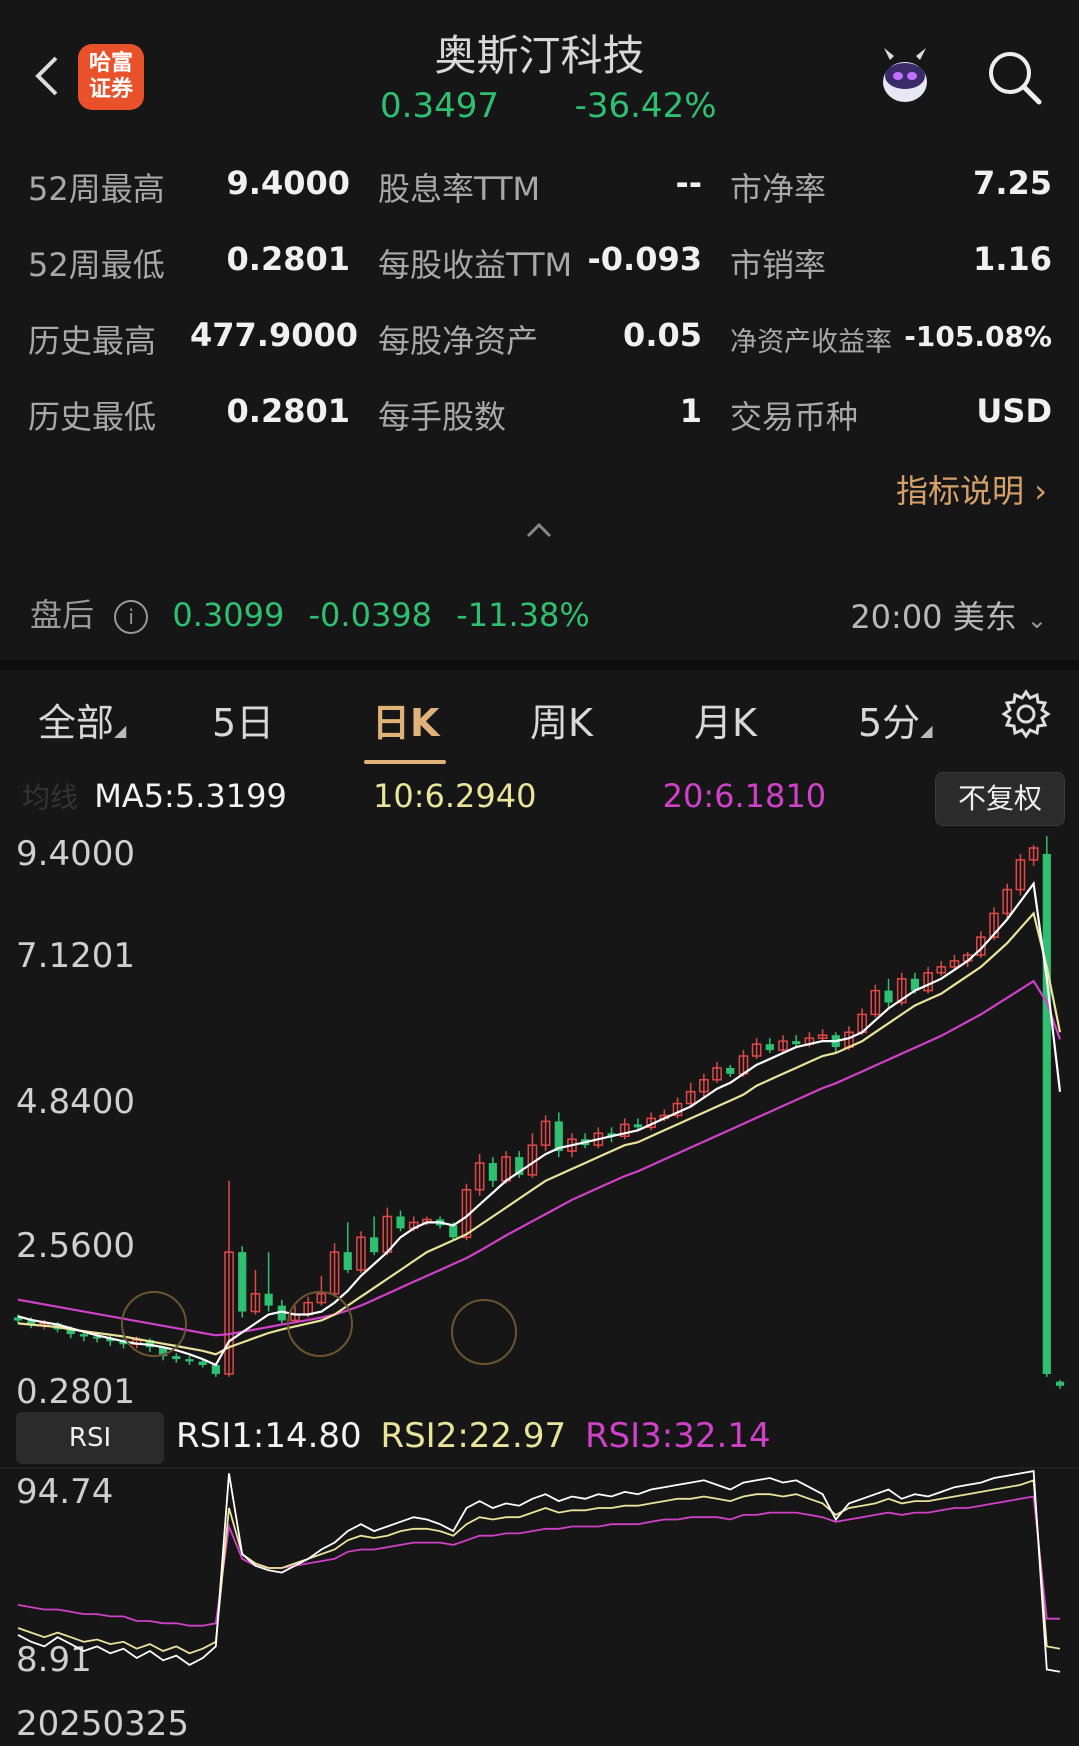  I want to click on tab-label: 全部, so click(76, 723).